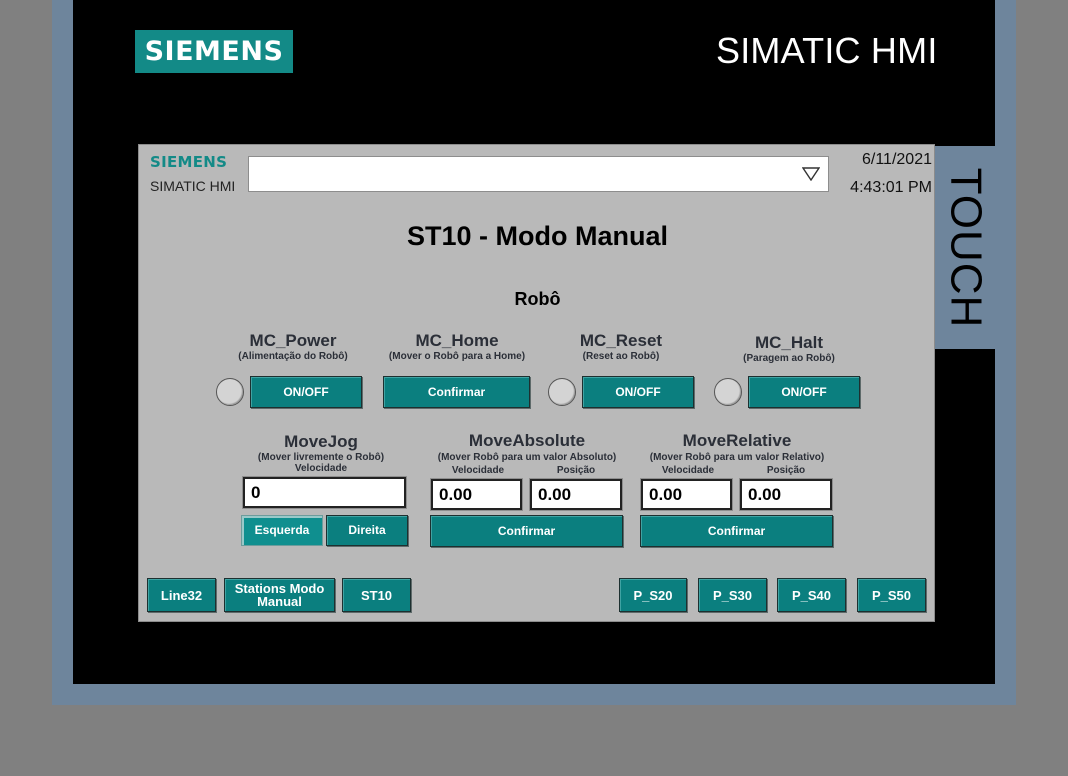 Image resolution: width=1068 pixels, height=776 pixels. I want to click on mc-reset-toggle-button: ON/OFF, so click(638, 392).